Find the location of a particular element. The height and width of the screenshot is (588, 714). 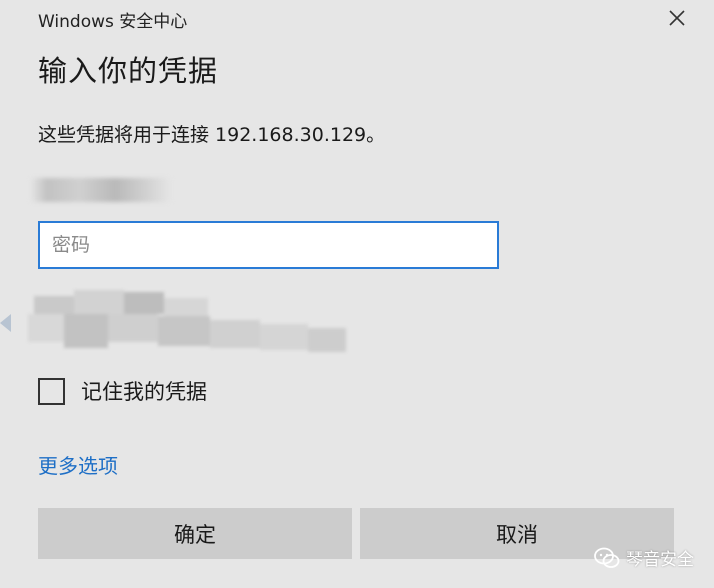

remember-credentials: 记住我的凭据 is located at coordinates (122, 391).